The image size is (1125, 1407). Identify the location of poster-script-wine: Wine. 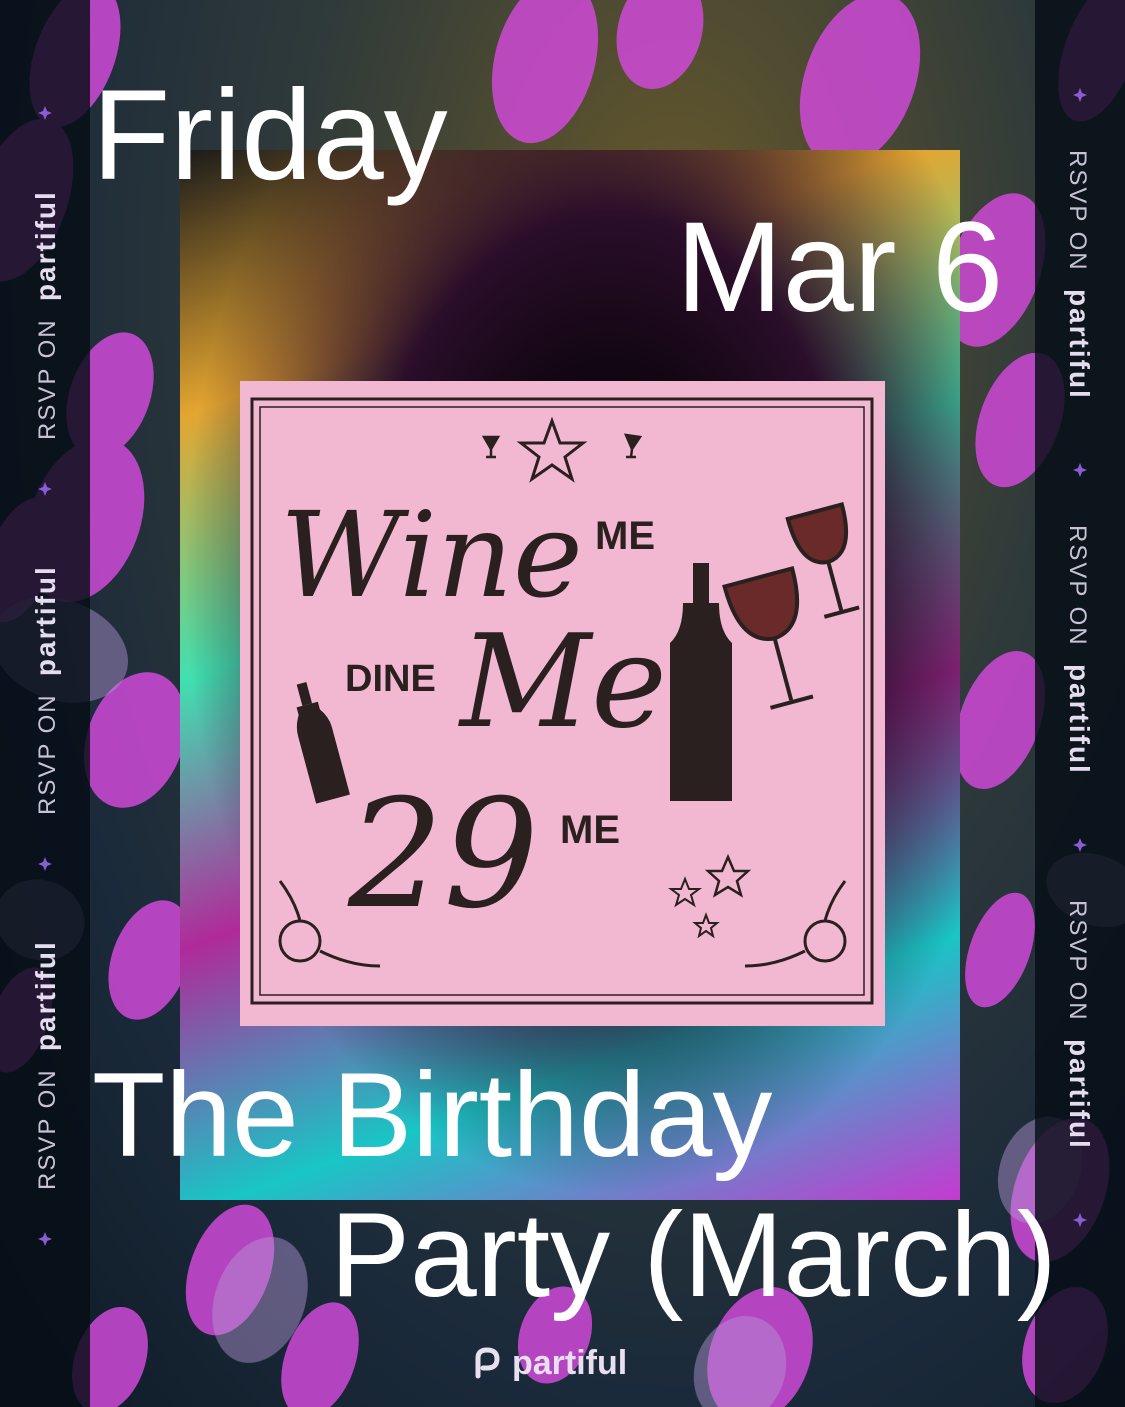
(431, 555).